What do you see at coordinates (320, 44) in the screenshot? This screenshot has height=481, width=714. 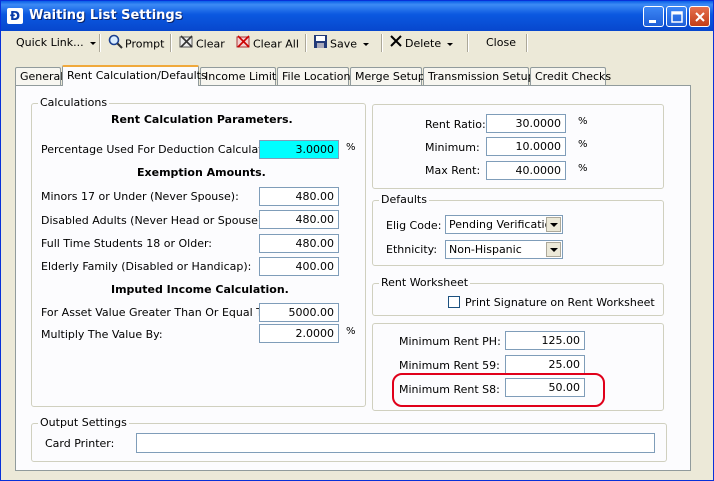 I see `floppy-disk-icon` at bounding box center [320, 44].